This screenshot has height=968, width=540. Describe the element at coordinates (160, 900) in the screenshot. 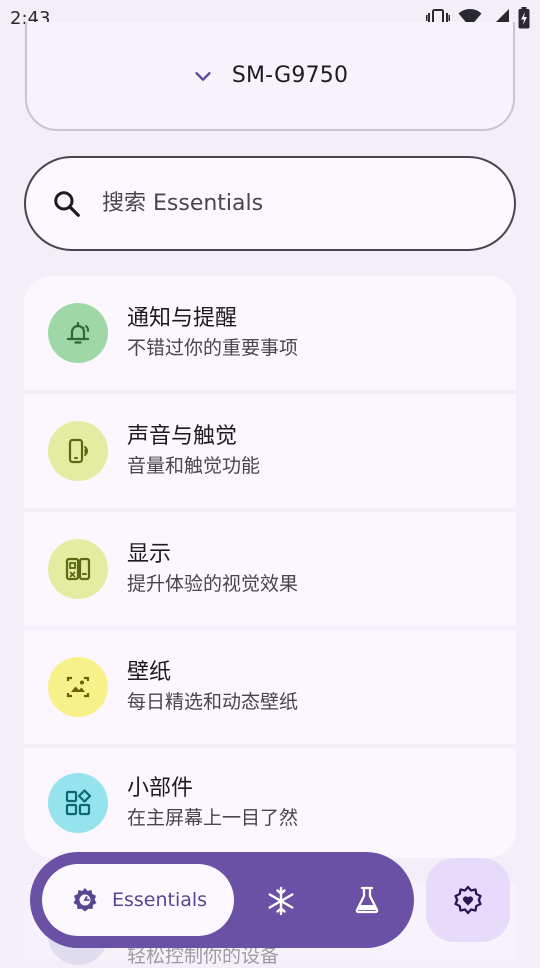

I see `nav-tab-essentials-label: Essentials` at that location.